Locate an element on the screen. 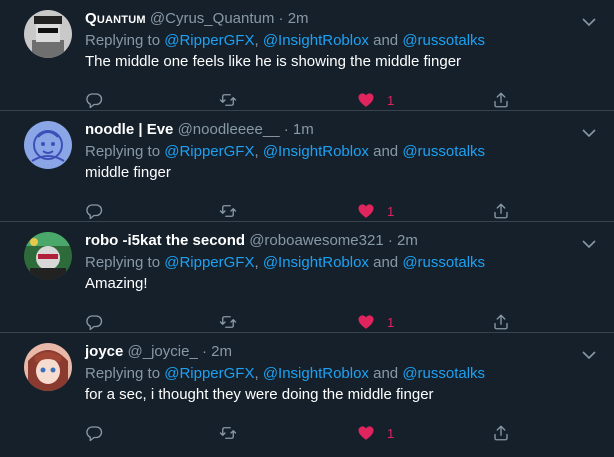  timestamp: 1m is located at coordinates (303, 129).